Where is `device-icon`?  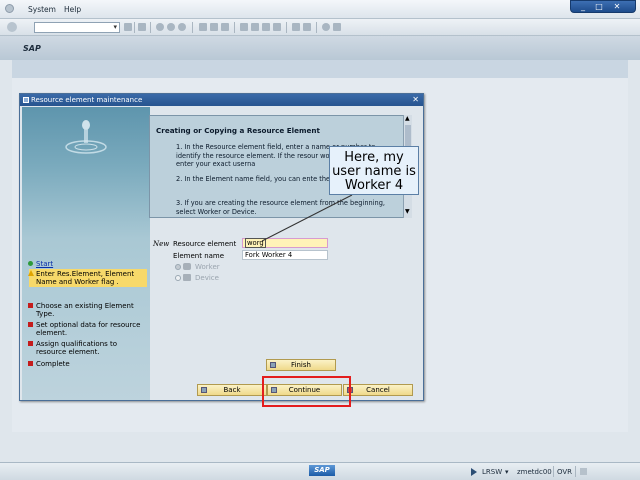 device-icon is located at coordinates (187, 277).